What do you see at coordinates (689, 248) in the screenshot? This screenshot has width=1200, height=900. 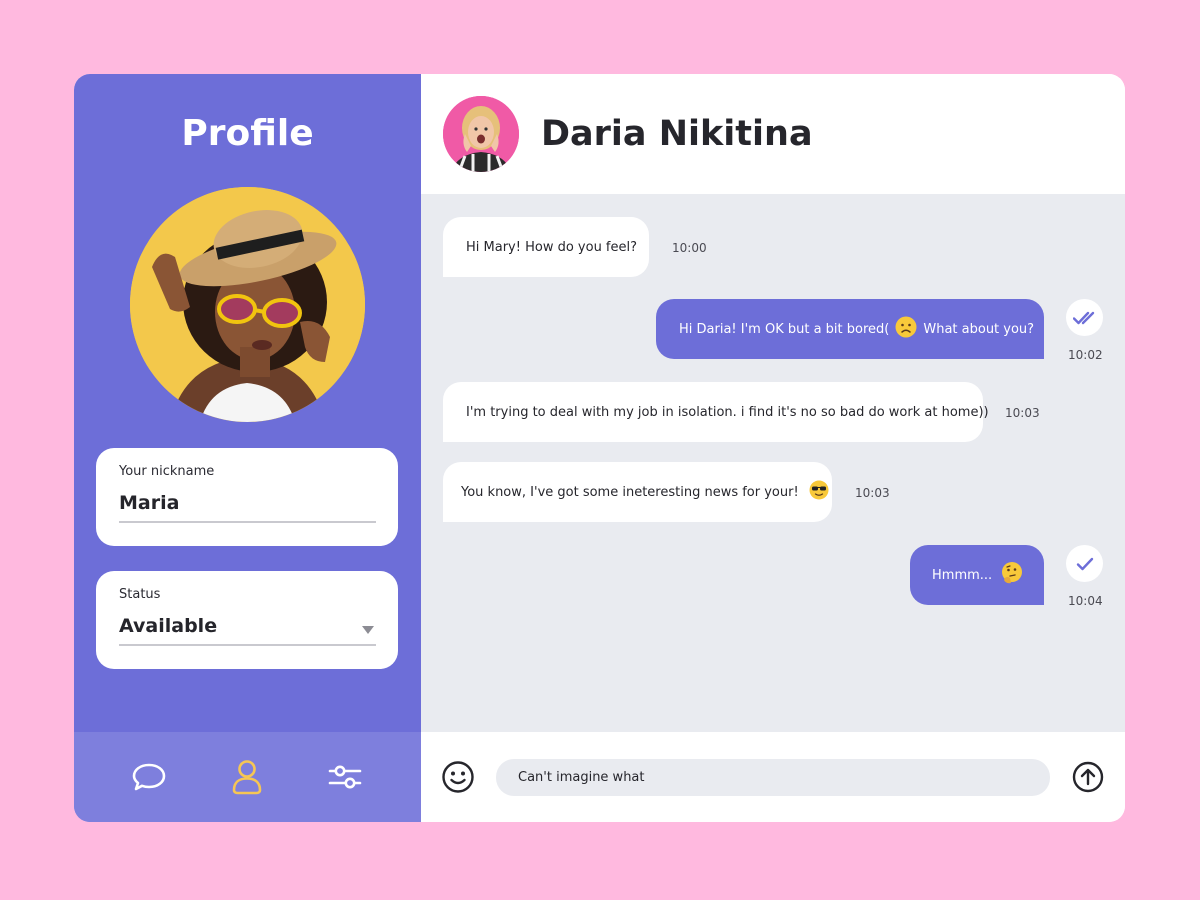 I see `message-time: 10:00` at bounding box center [689, 248].